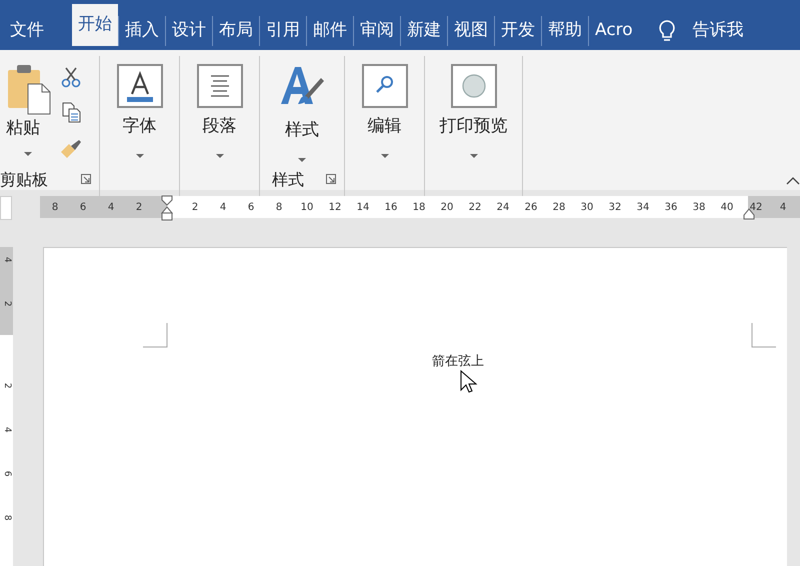 This screenshot has width=800, height=566. I want to click on collapse-ribbon-icon, so click(793, 181).